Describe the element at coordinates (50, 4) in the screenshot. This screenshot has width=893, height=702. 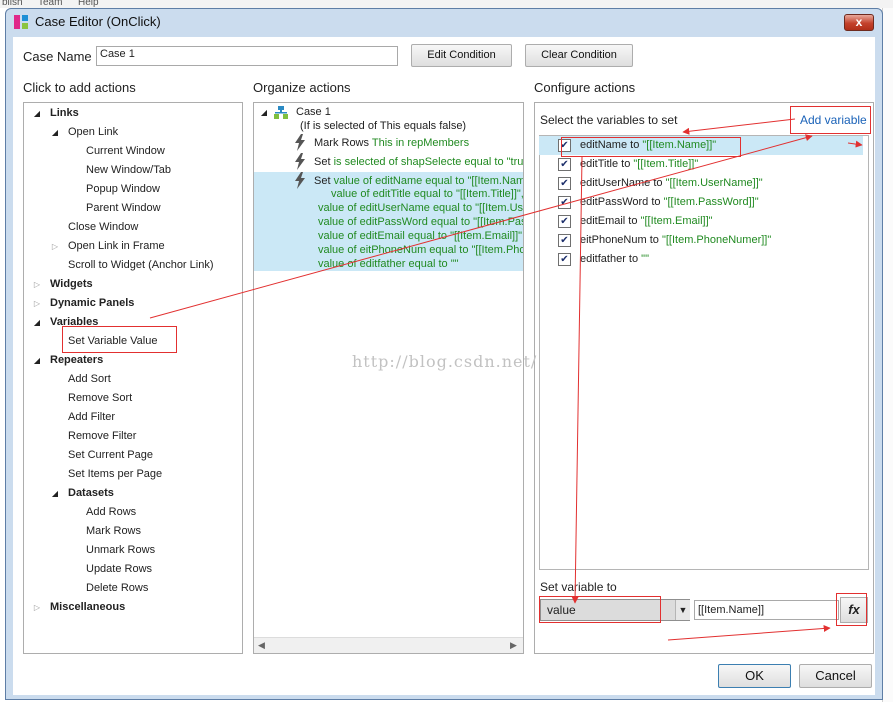
I see `bg-menu-item: Team` at that location.